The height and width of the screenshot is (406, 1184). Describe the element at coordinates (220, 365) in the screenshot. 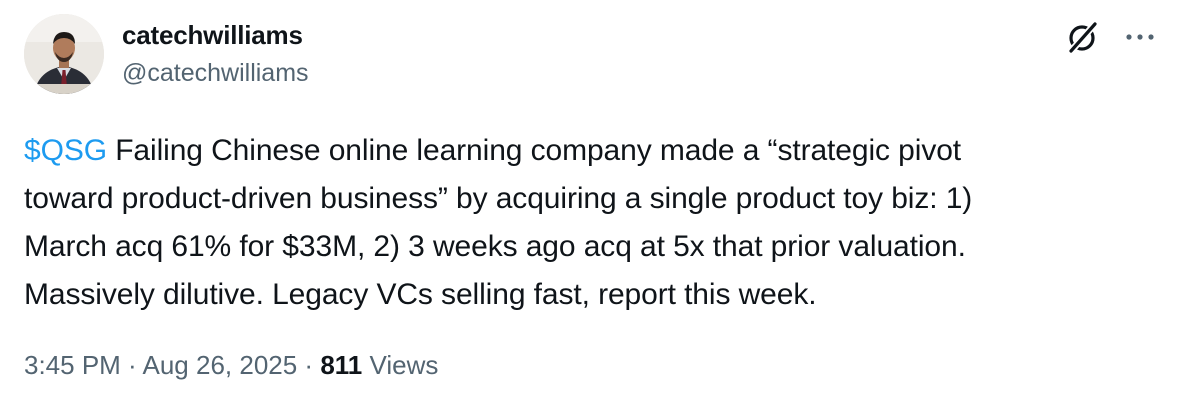

I see `tweet-timestamp-date: Aug 26, 2025` at that location.